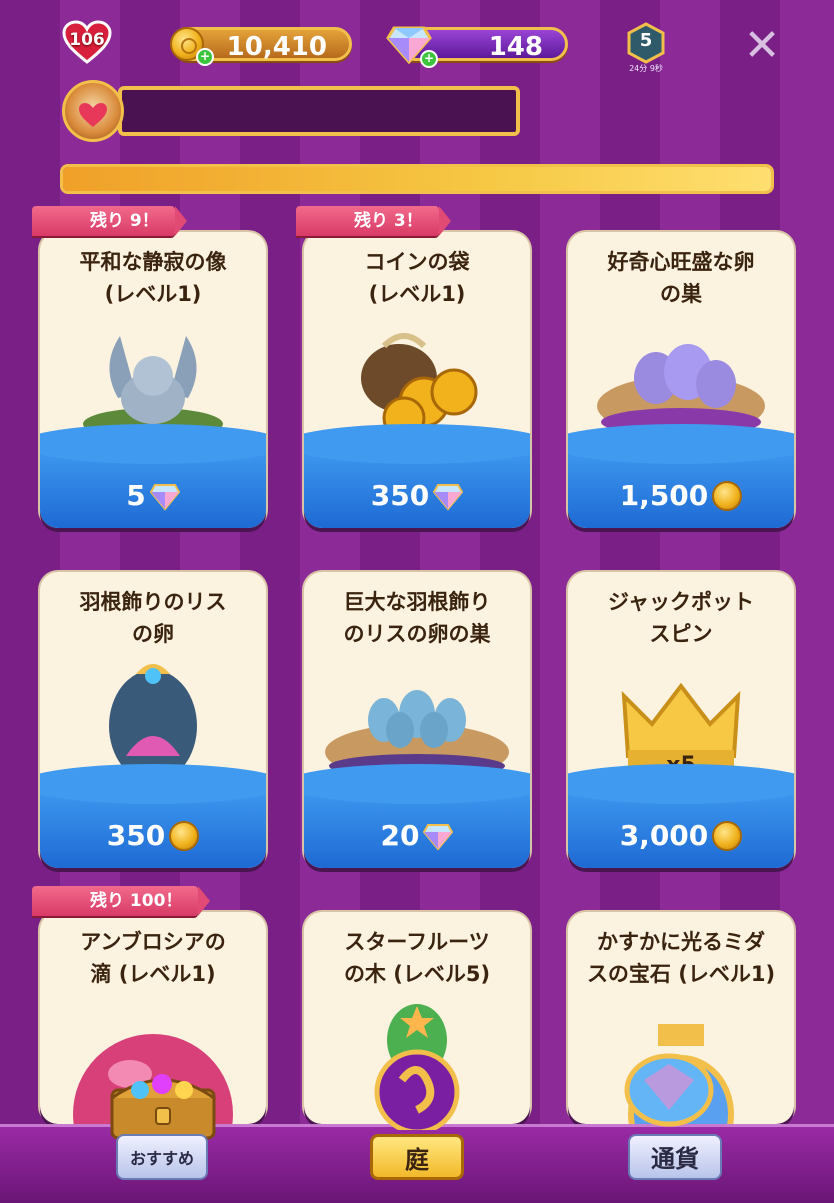 The height and width of the screenshot is (1203, 834). Describe the element at coordinates (87, 40) in the screenshot. I see `hearts-count: 106` at that location.